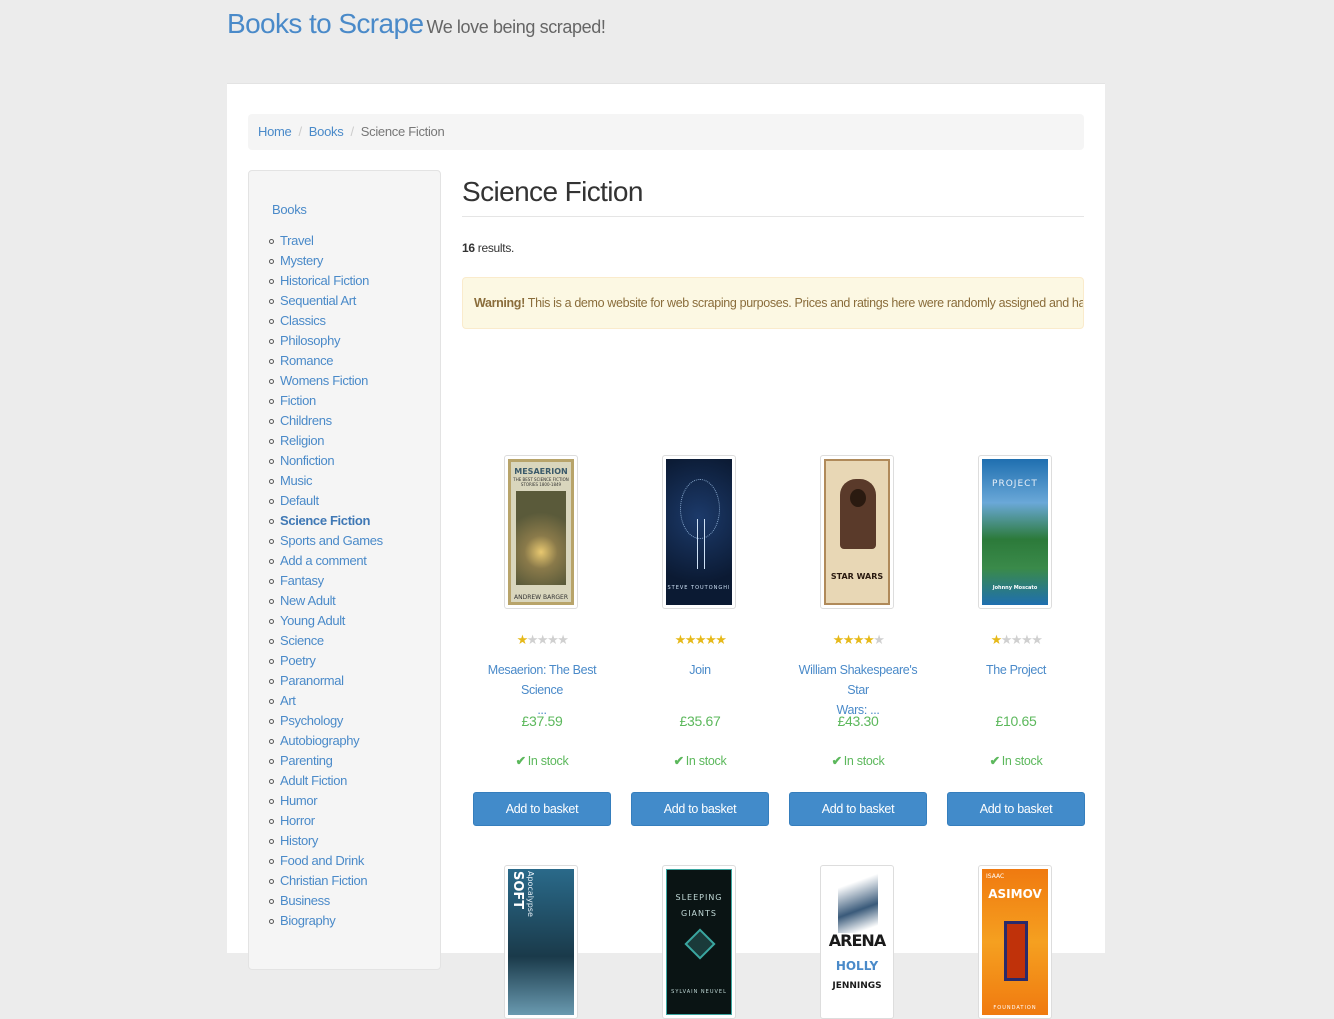 This screenshot has width=1334, height=1019. I want to click on sidebar-item-default: Default, so click(326, 501).